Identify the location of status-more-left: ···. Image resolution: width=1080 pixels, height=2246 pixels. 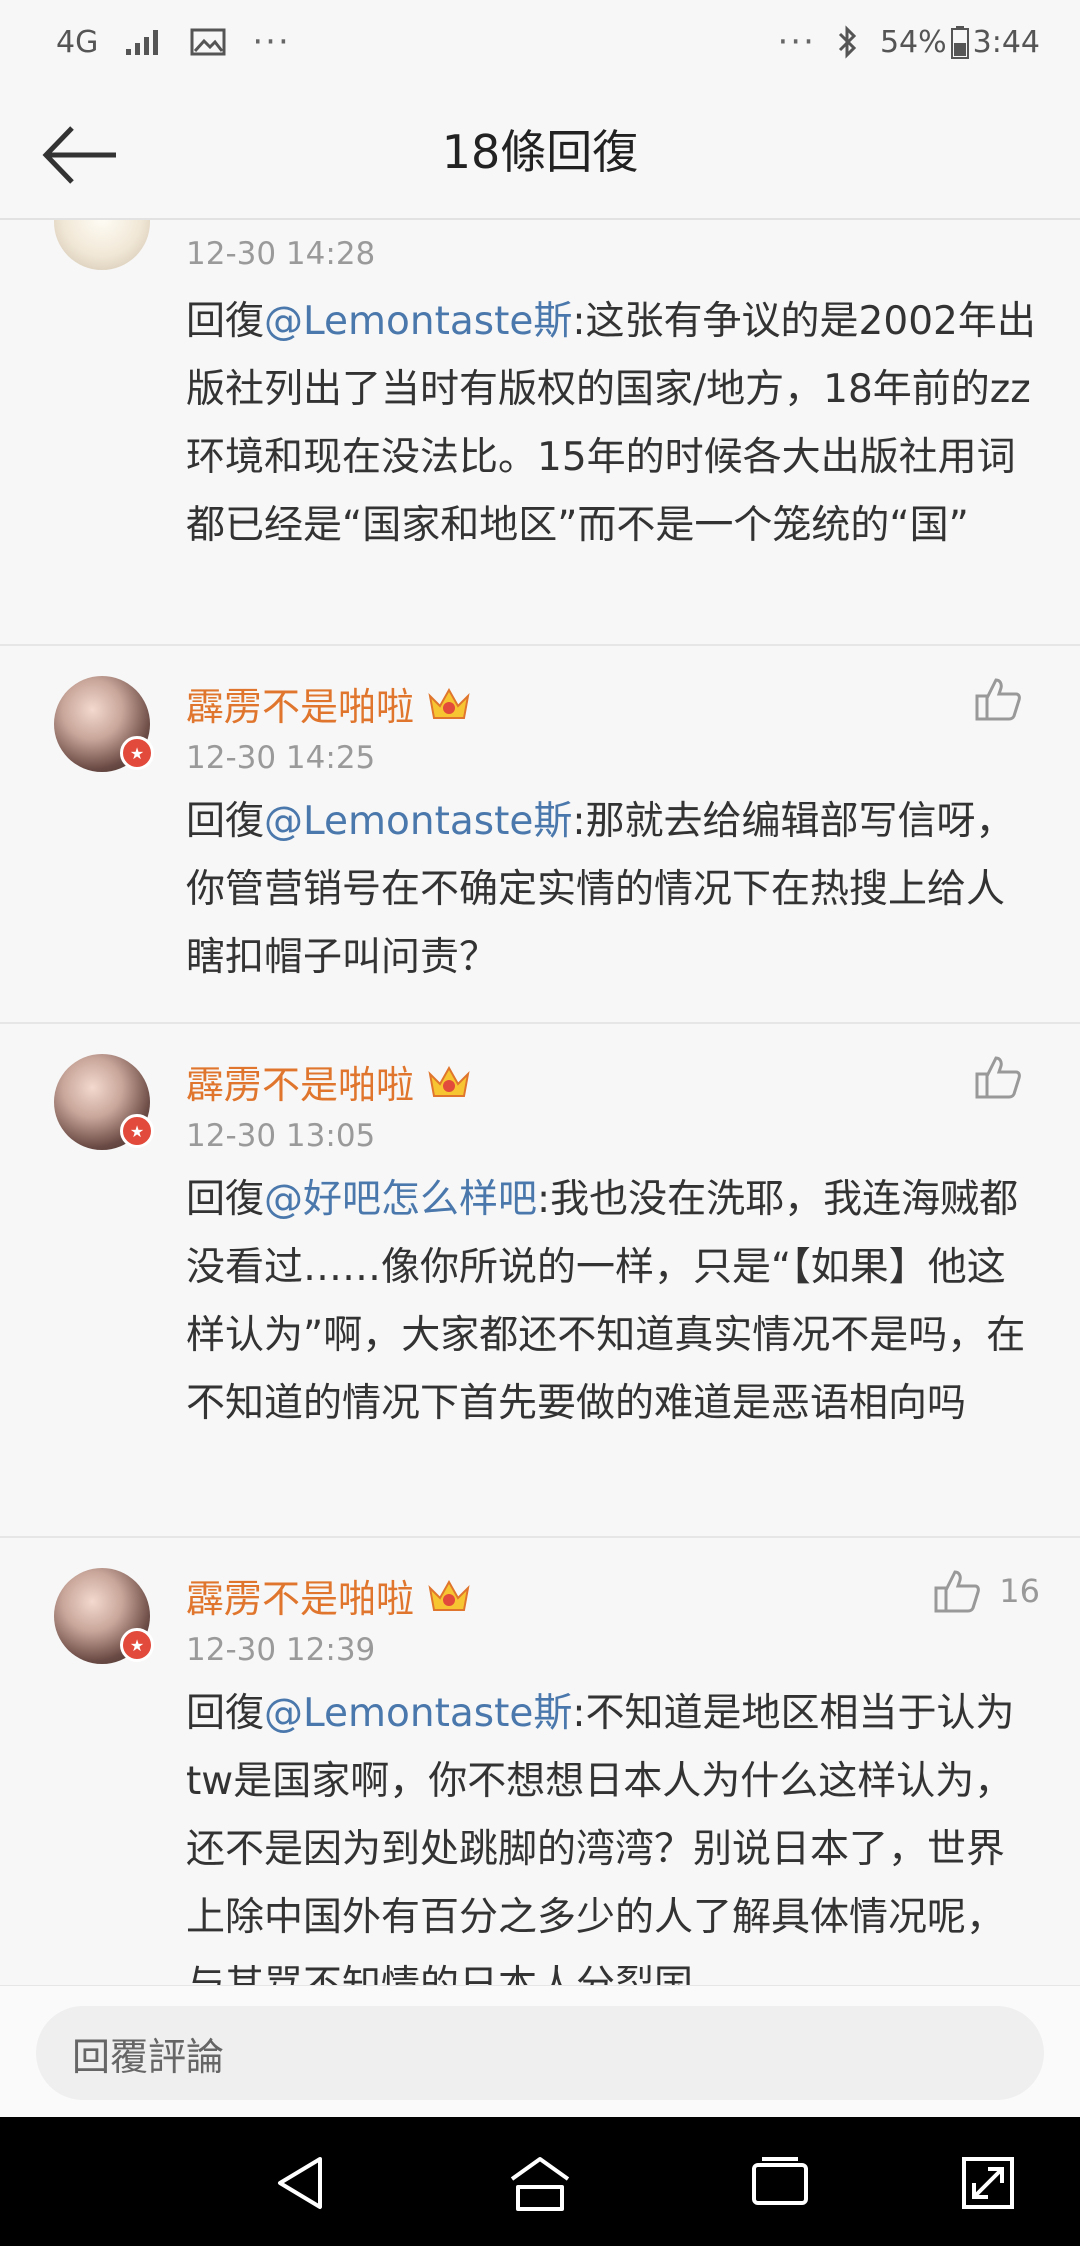
(271, 42).